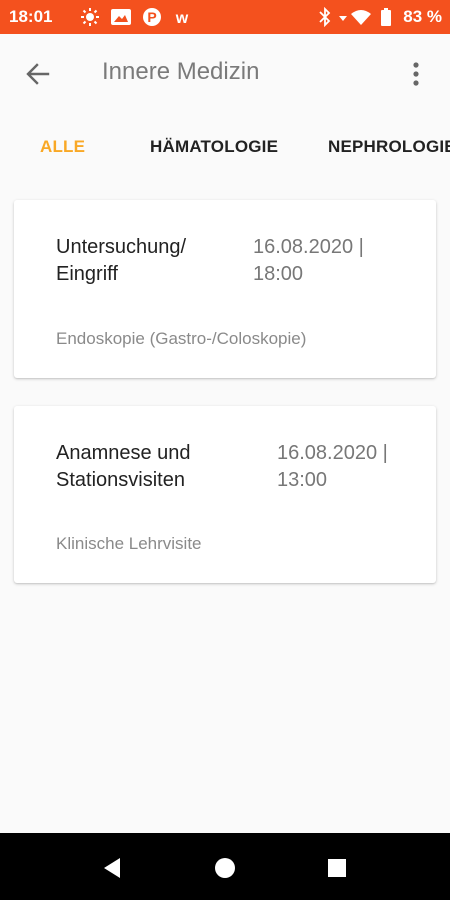 This screenshot has width=450, height=900. I want to click on system-nav-bar, so click(225, 866).